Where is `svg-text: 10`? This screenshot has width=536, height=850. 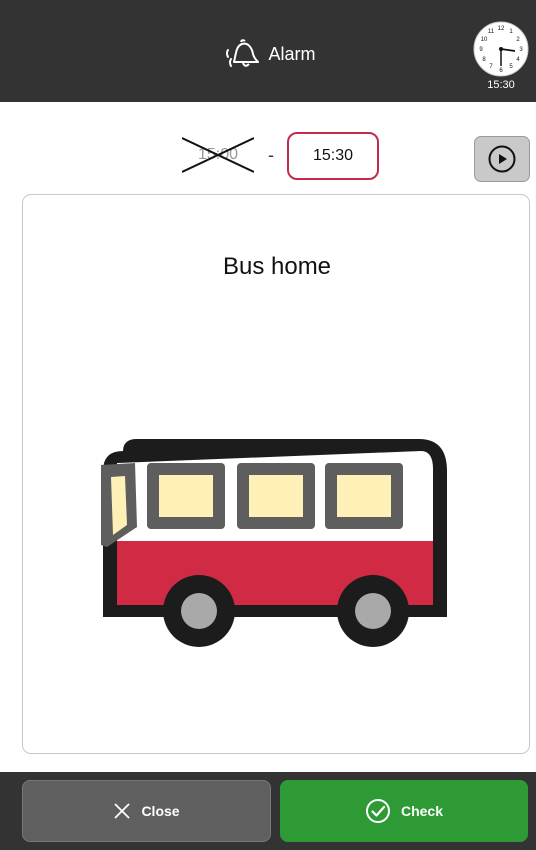
svg-text: 10 is located at coordinates (484, 40).